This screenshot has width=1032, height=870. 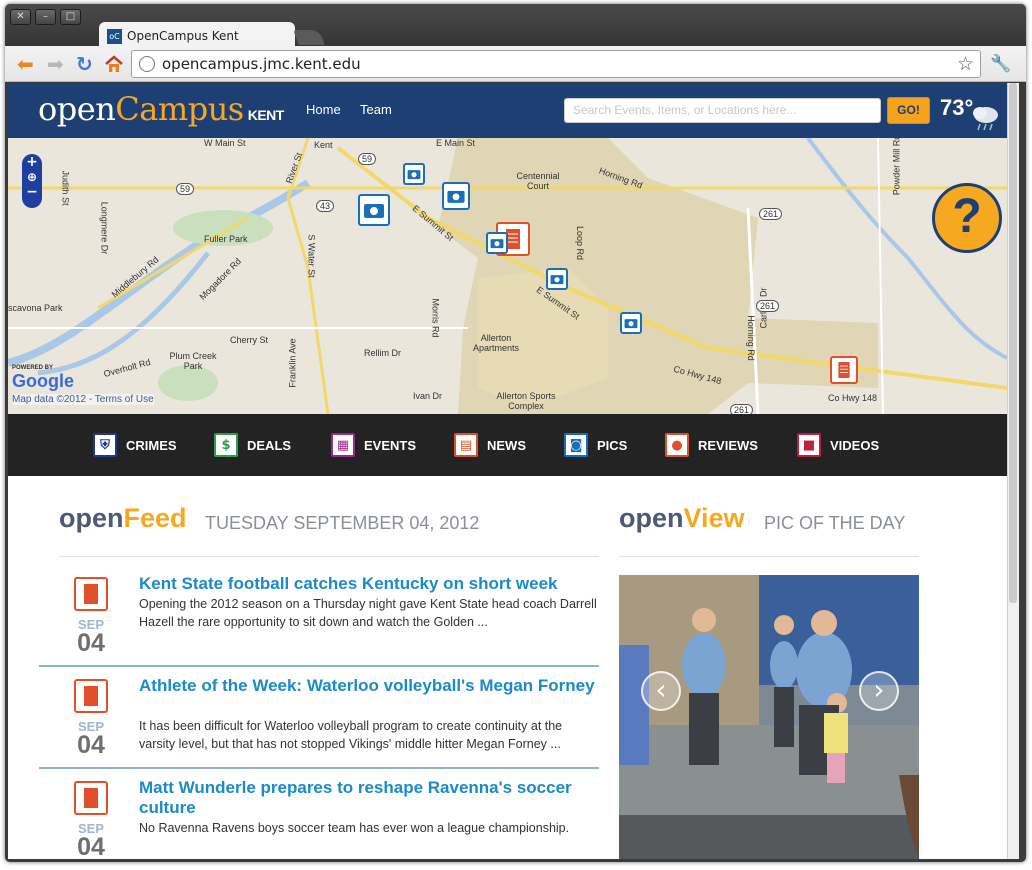 I want to click on route-43-badge: 43, so click(x=325, y=206).